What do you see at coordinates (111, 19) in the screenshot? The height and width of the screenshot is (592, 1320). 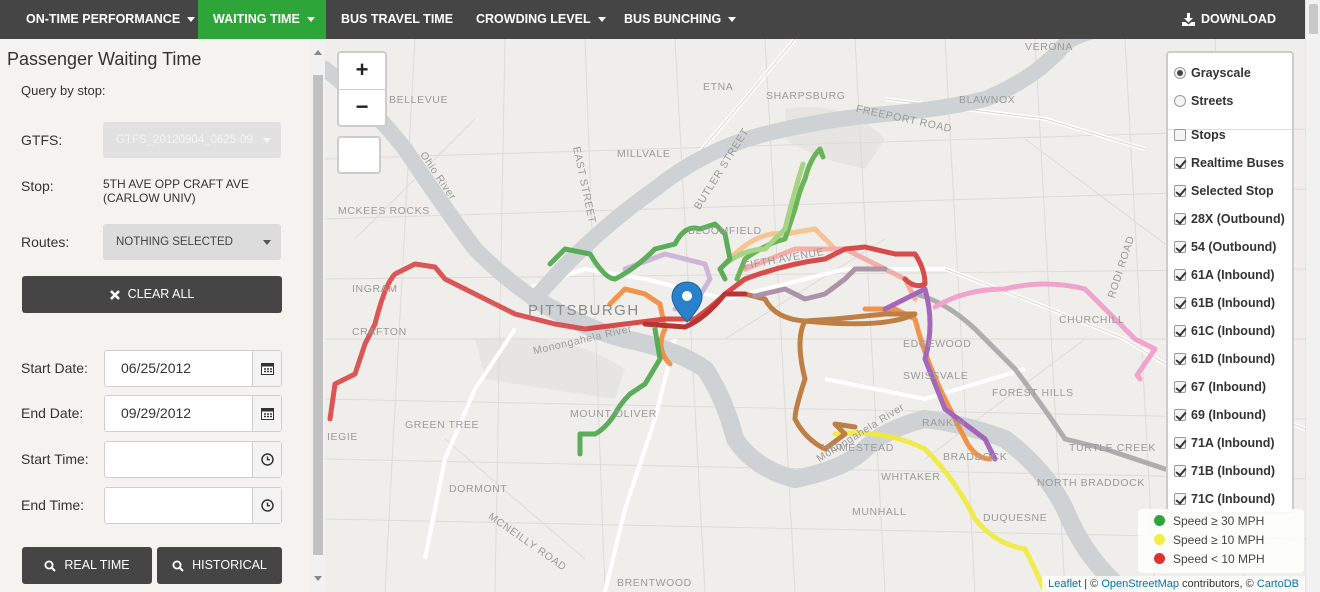 I see `nav-on-time-performance: ON-TIME PERFORMANCE` at bounding box center [111, 19].